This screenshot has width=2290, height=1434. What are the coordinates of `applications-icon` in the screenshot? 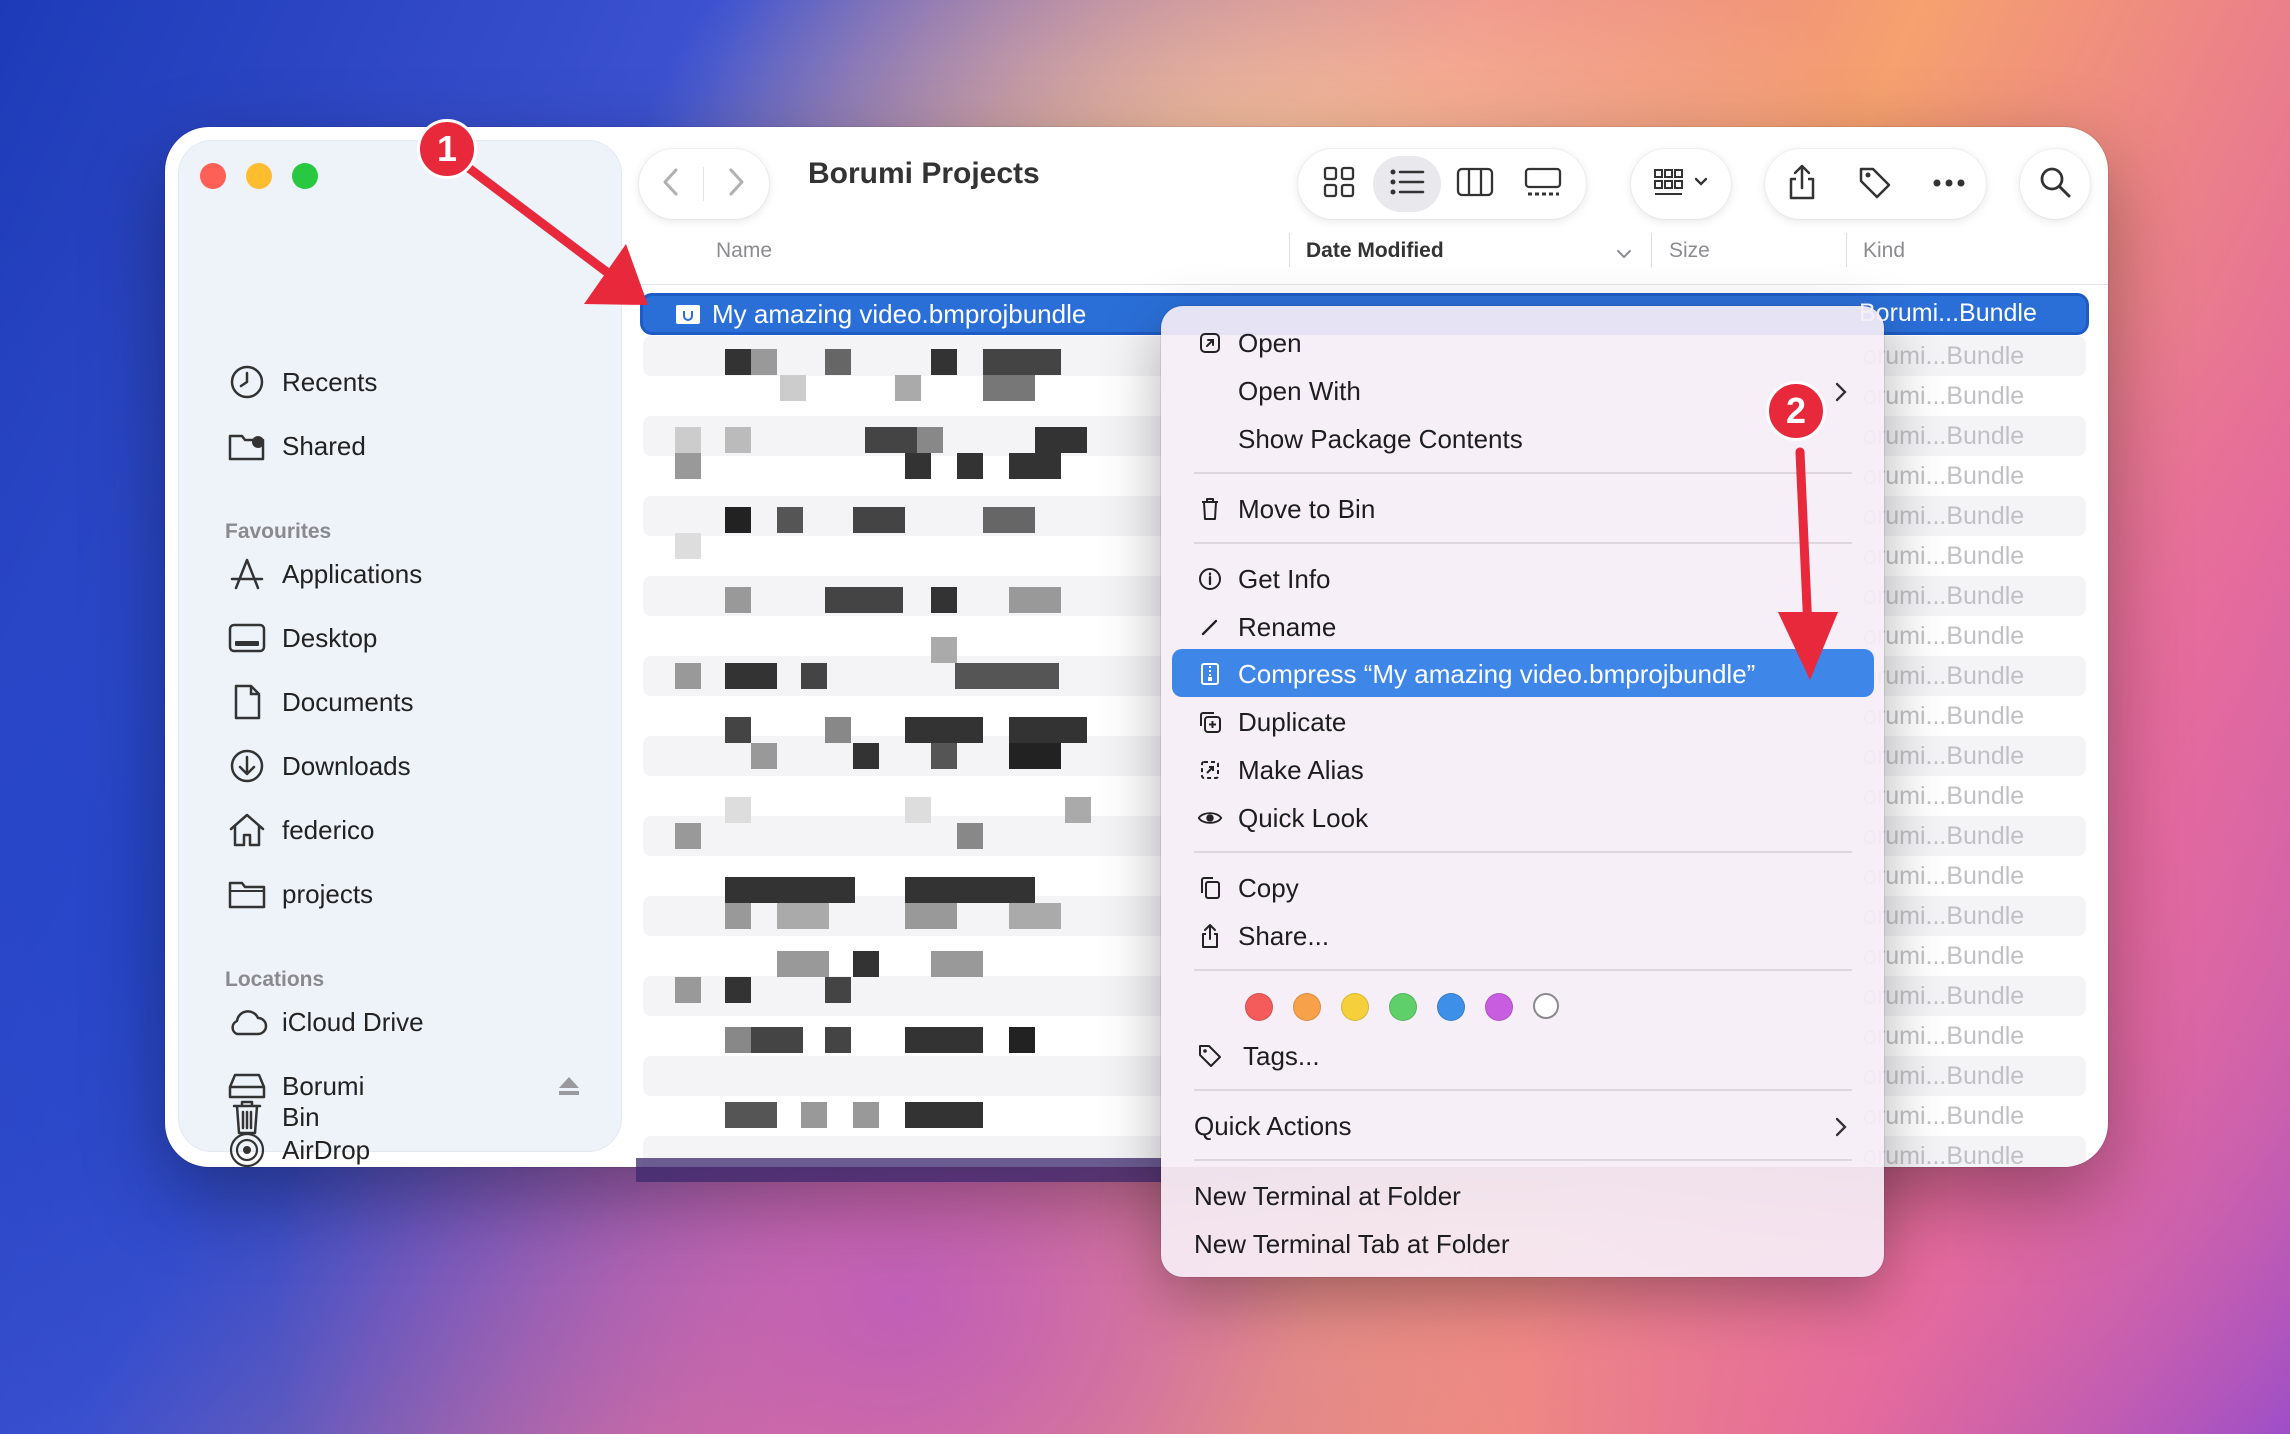 It's located at (247, 574).